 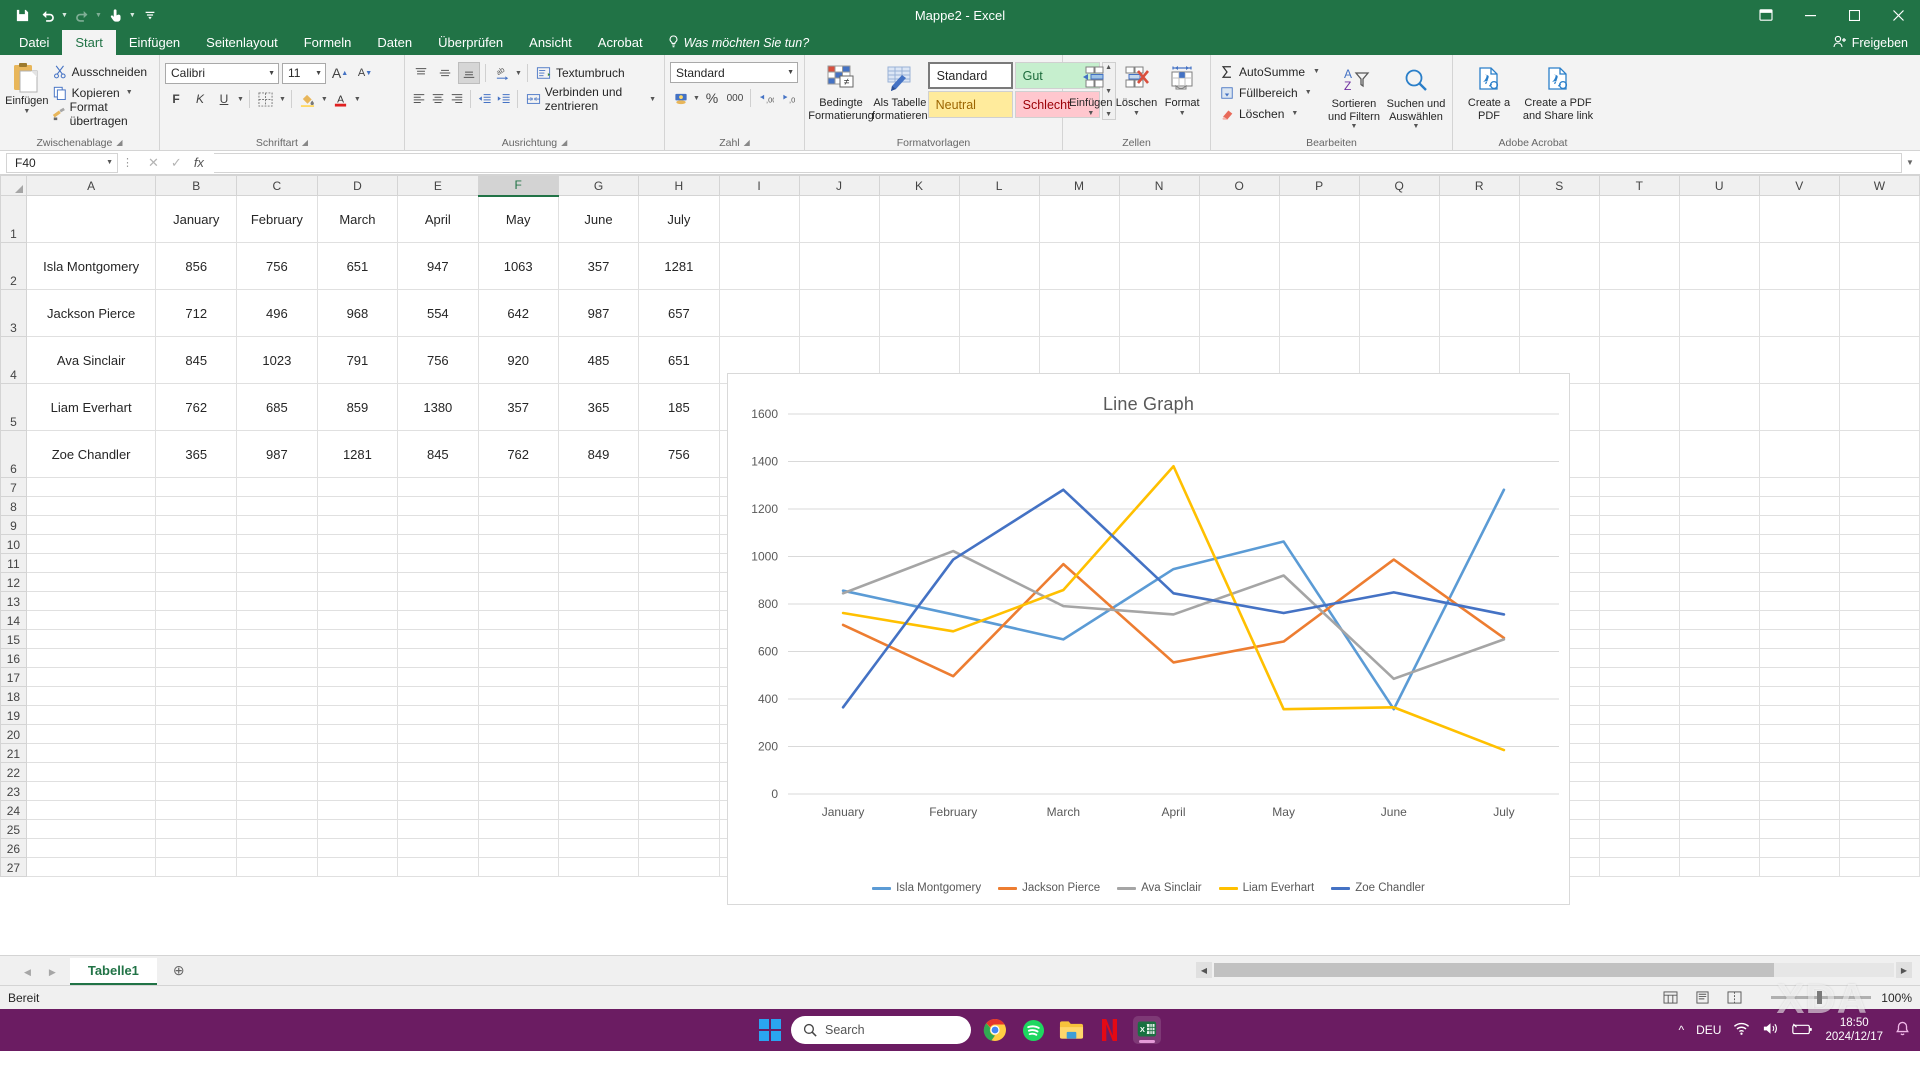 I want to click on cell-U9, so click(x=1719, y=525).